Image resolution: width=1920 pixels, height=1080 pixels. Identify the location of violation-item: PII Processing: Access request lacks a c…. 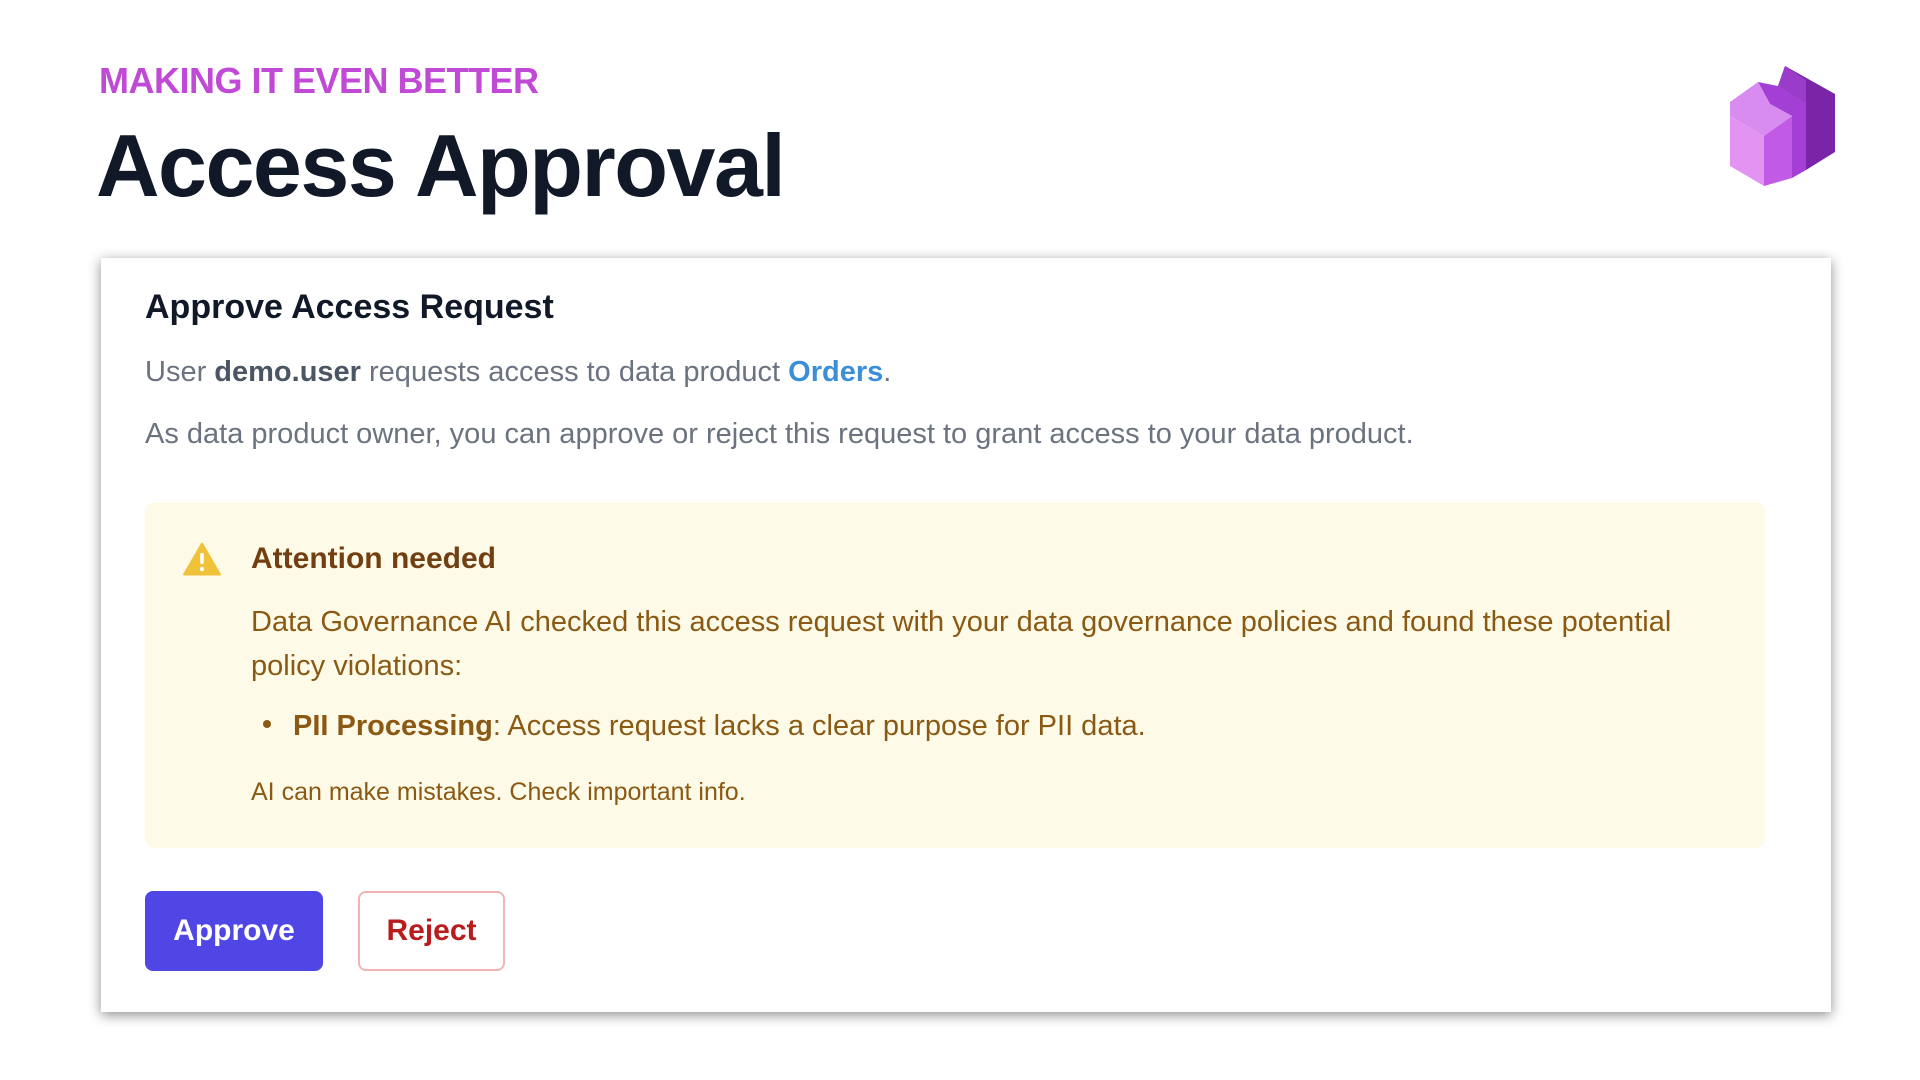
(704, 726).